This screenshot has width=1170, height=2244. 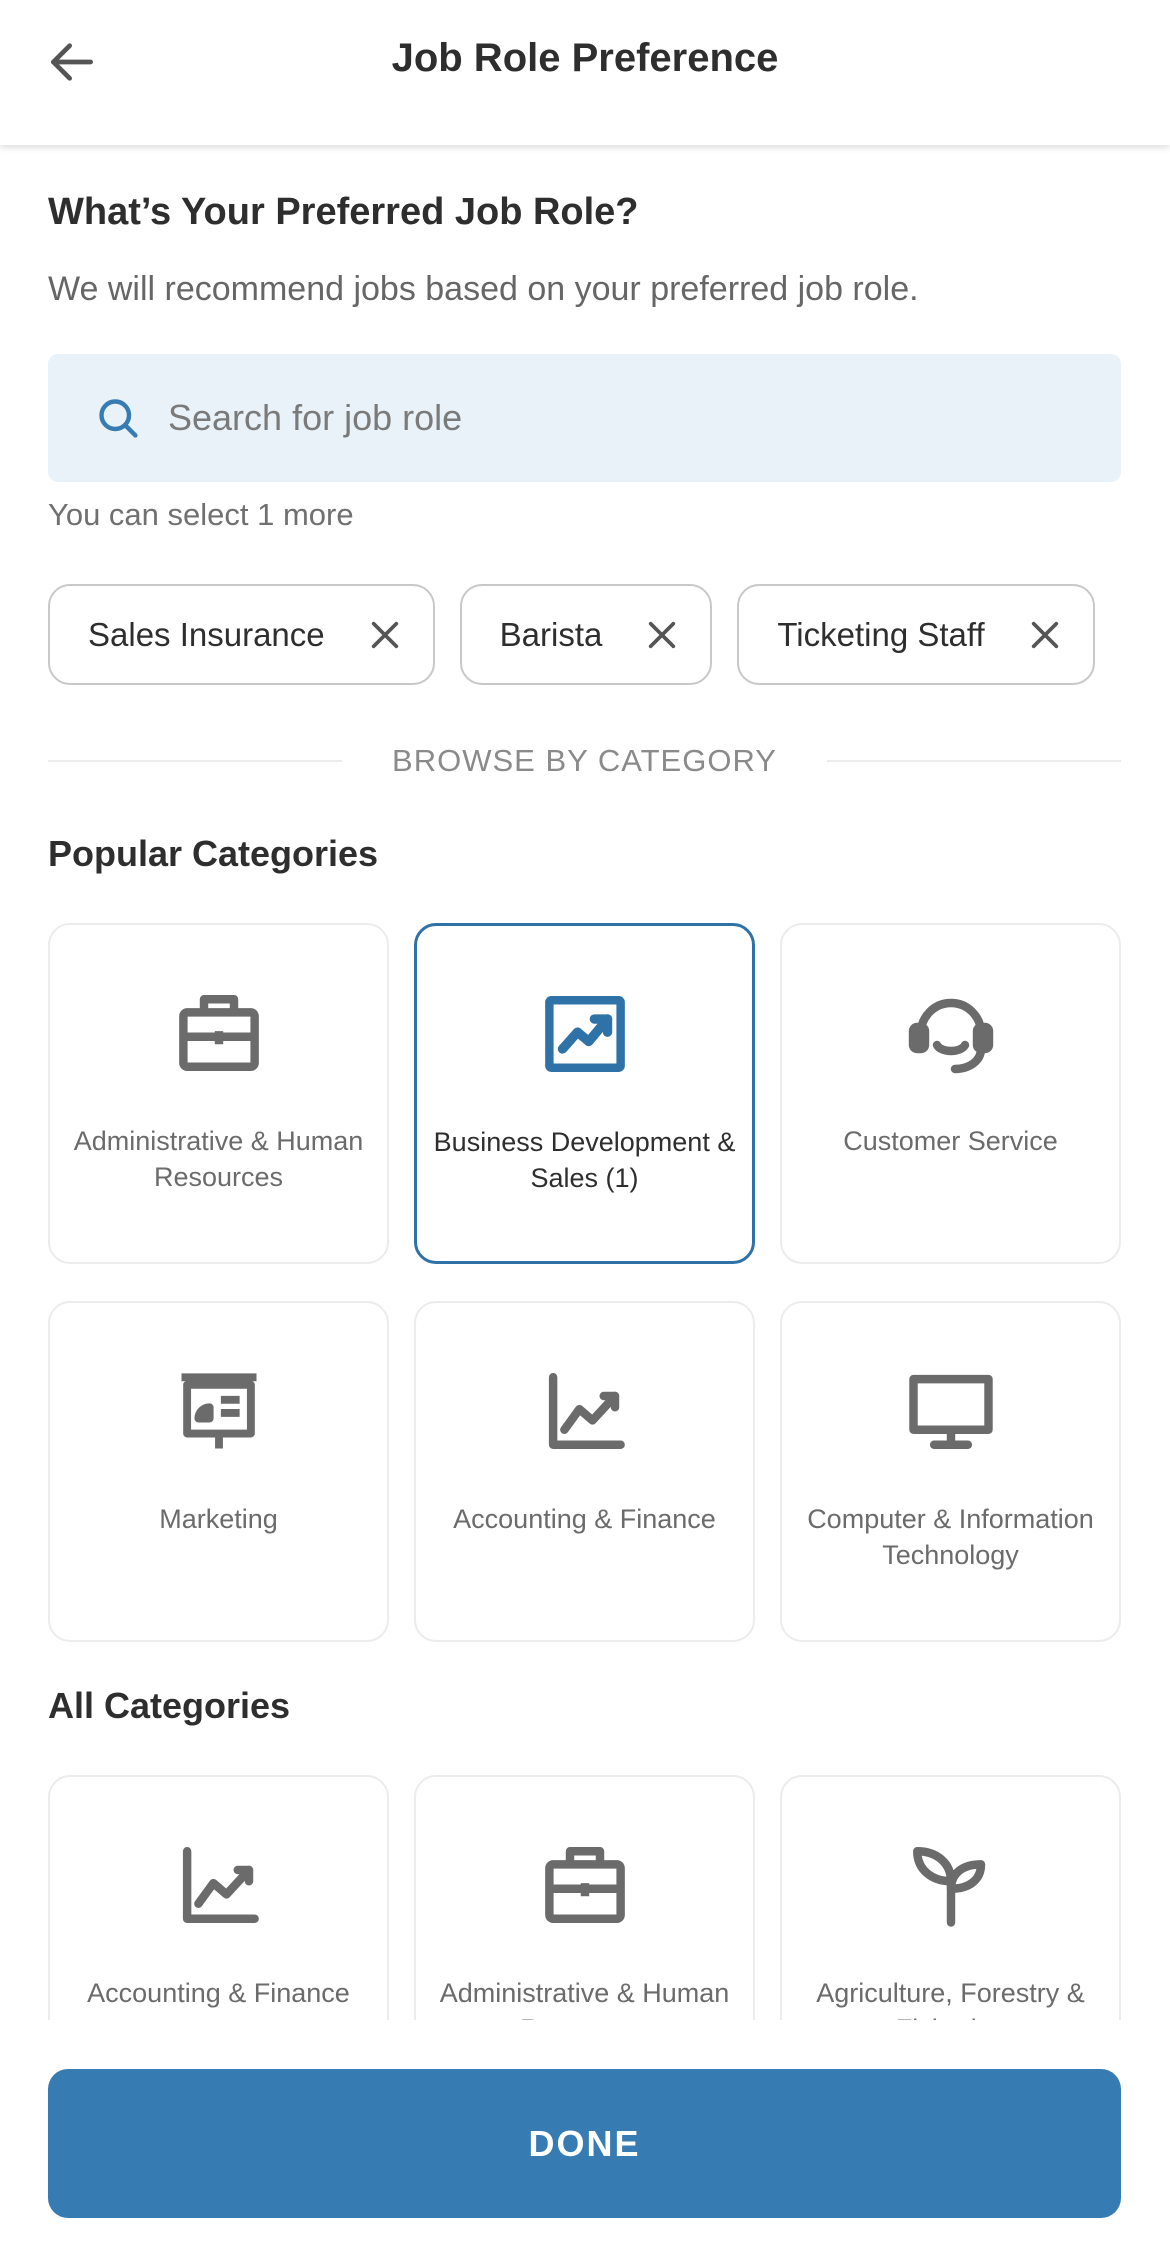 I want to click on selected-role-chip: Sales Insurance, so click(x=241, y=634).